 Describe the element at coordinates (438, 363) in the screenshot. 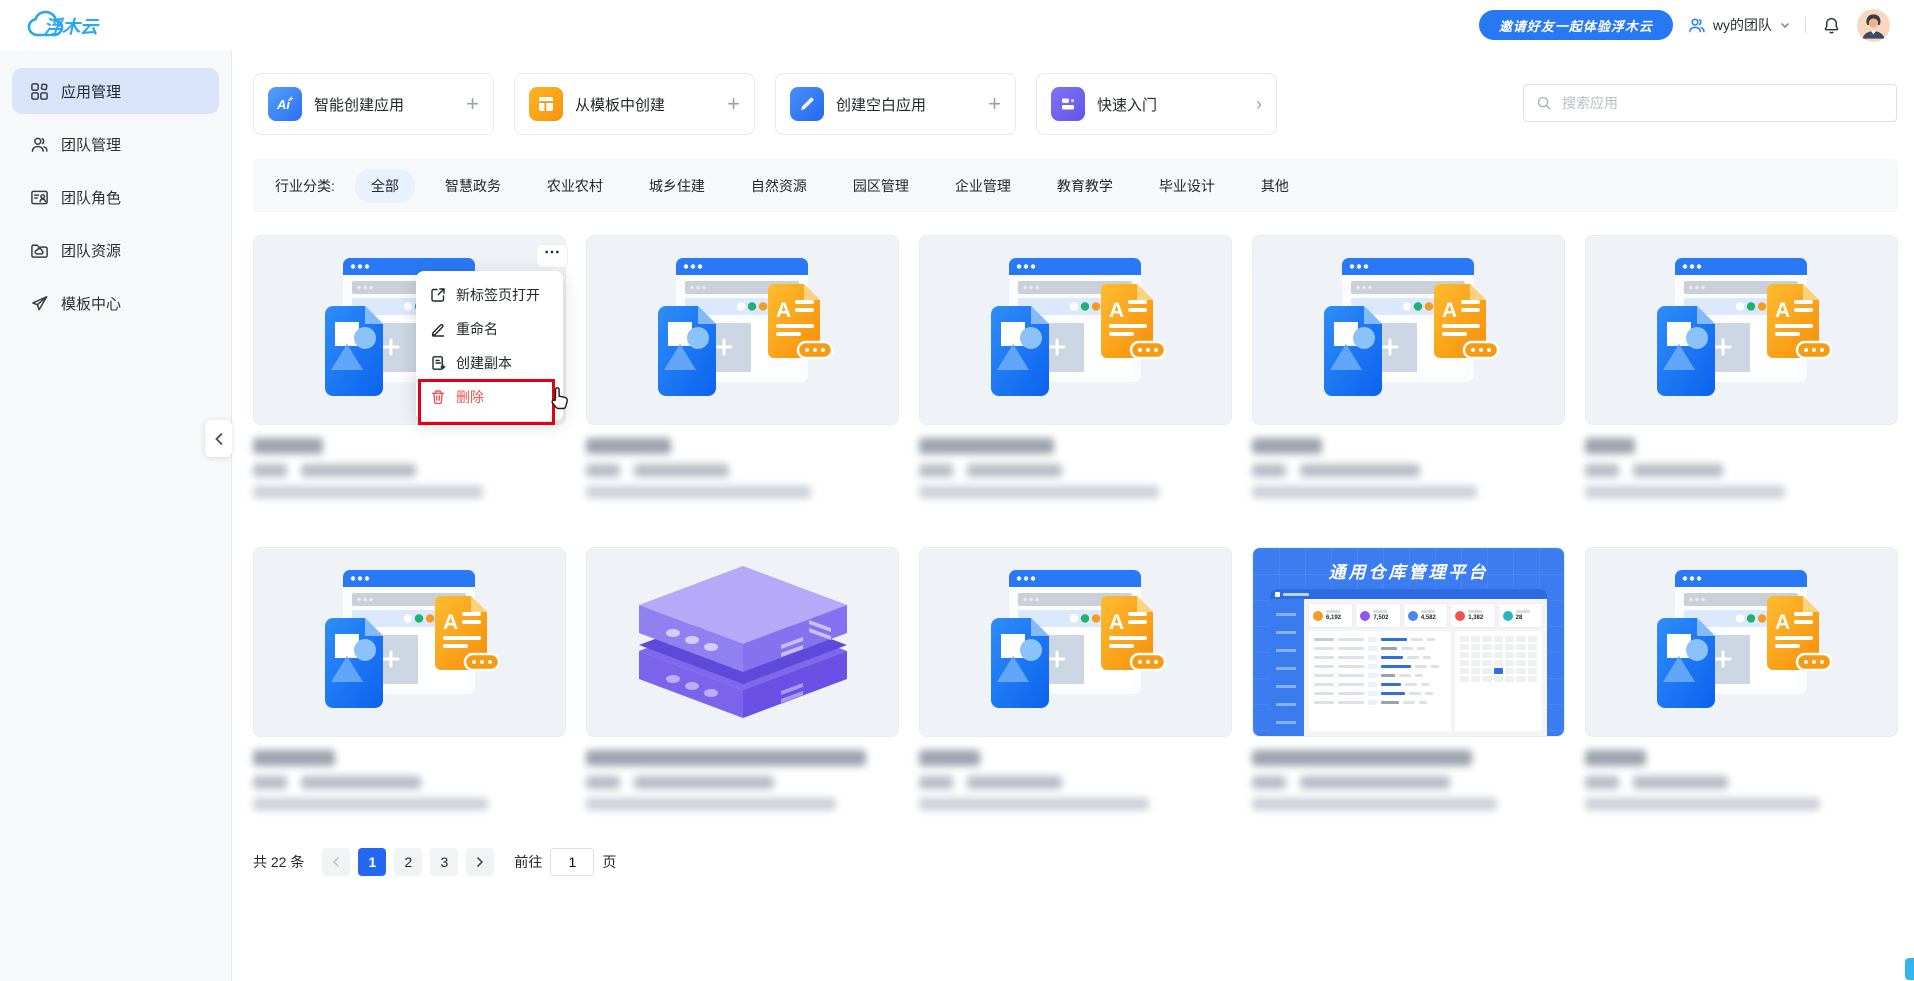

I see `duplicate-icon` at that location.